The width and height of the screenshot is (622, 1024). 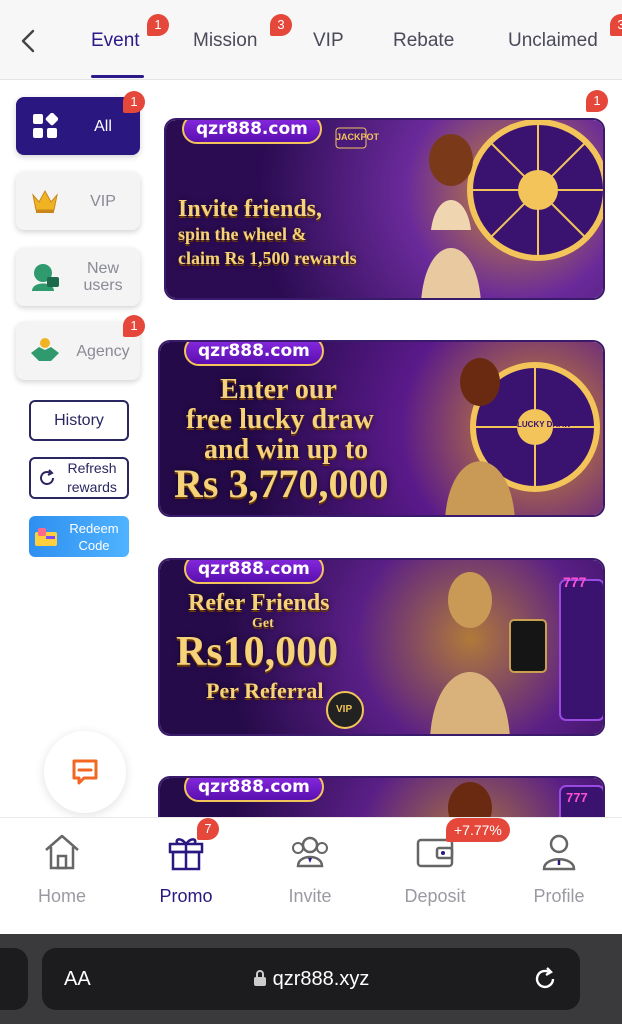 I want to click on handshake-icon, so click(x=45, y=351).